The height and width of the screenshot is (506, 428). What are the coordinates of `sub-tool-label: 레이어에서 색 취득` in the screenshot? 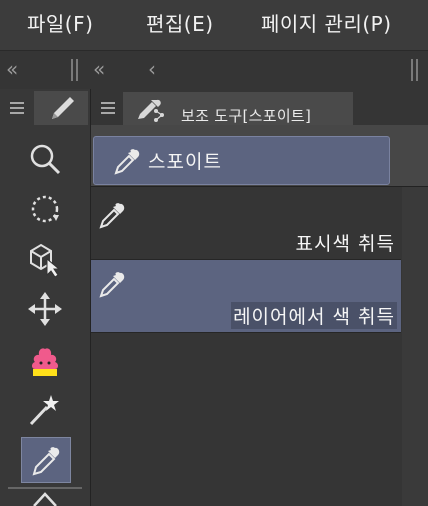 It's located at (314, 315).